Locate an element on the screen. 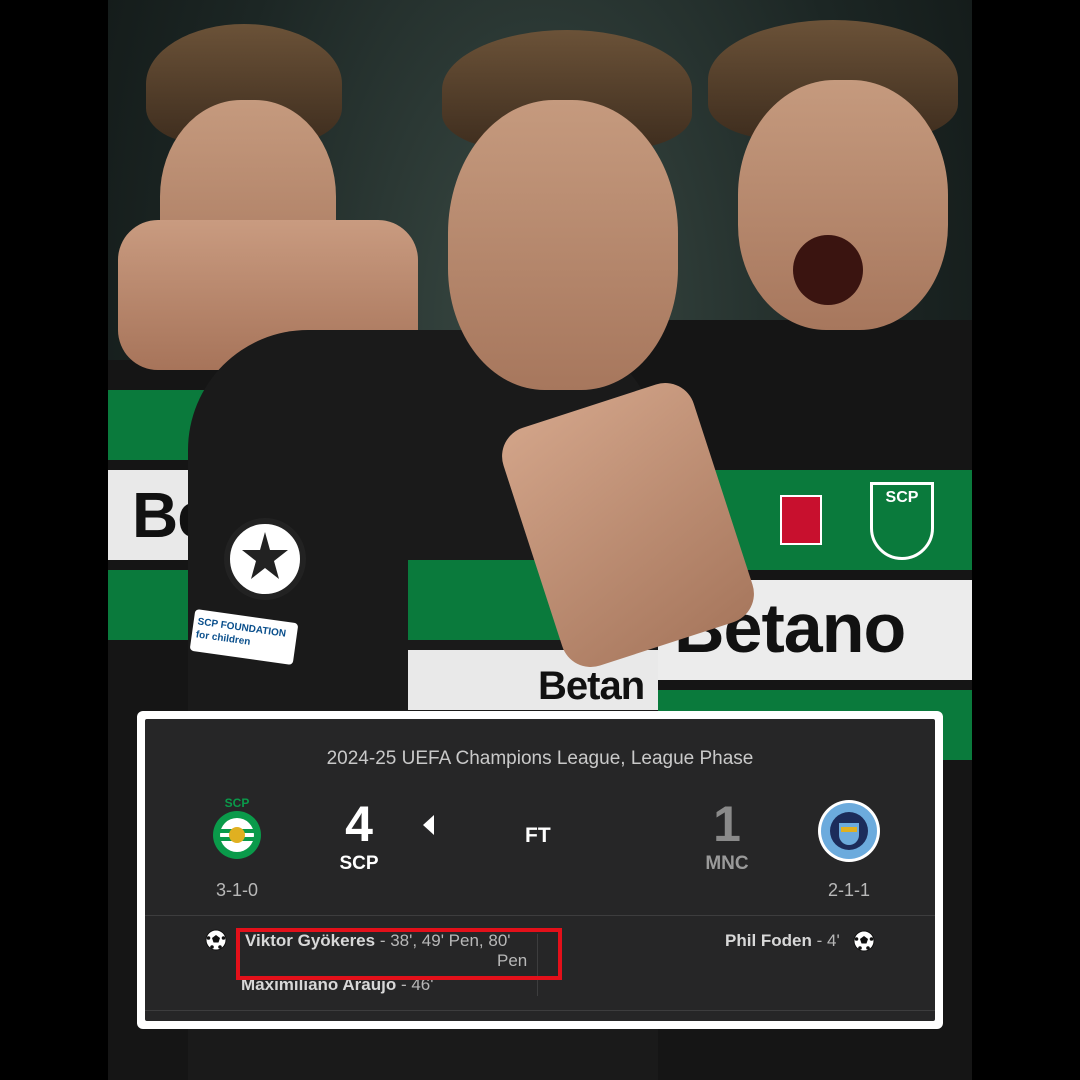  away-abbr: MNC is located at coordinates (727, 863).